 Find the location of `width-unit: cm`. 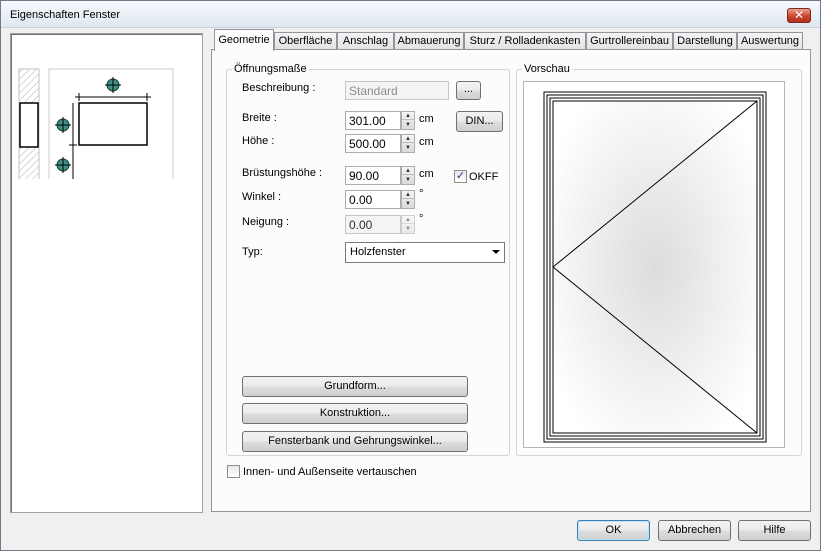

width-unit: cm is located at coordinates (426, 119).